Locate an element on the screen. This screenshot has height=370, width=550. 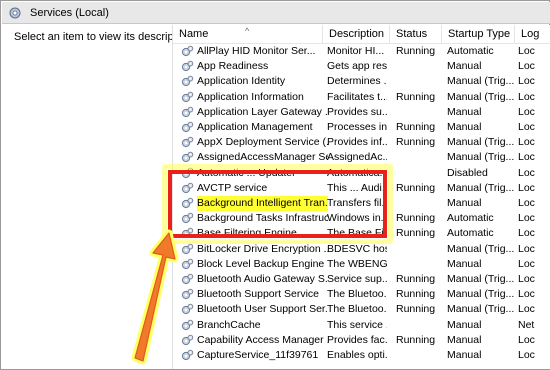
pointer-arrow-icon is located at coordinates (155, 297).